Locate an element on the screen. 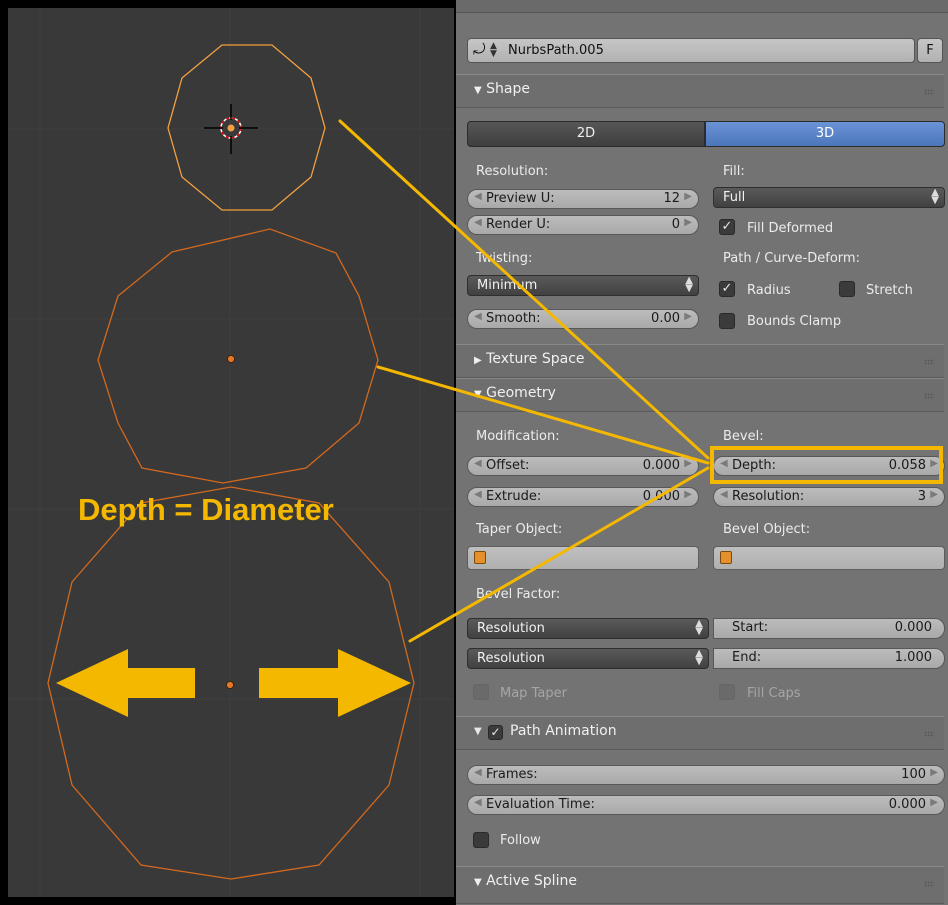 The height and width of the screenshot is (905, 948). fill-deformed-checkbox: ✓ is located at coordinates (727, 227).